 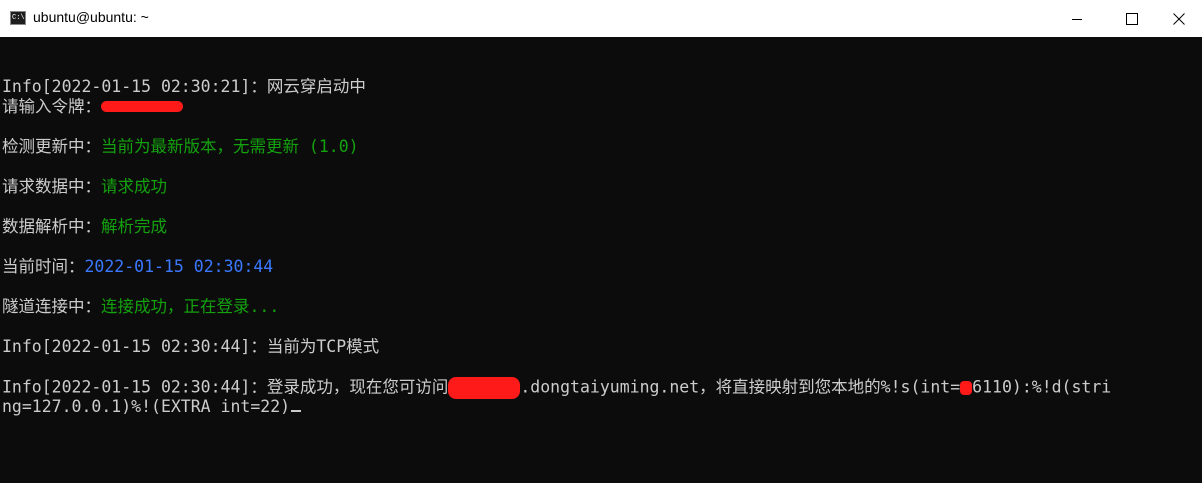 I want to click on maximize-icon, so click(x=1132, y=18).